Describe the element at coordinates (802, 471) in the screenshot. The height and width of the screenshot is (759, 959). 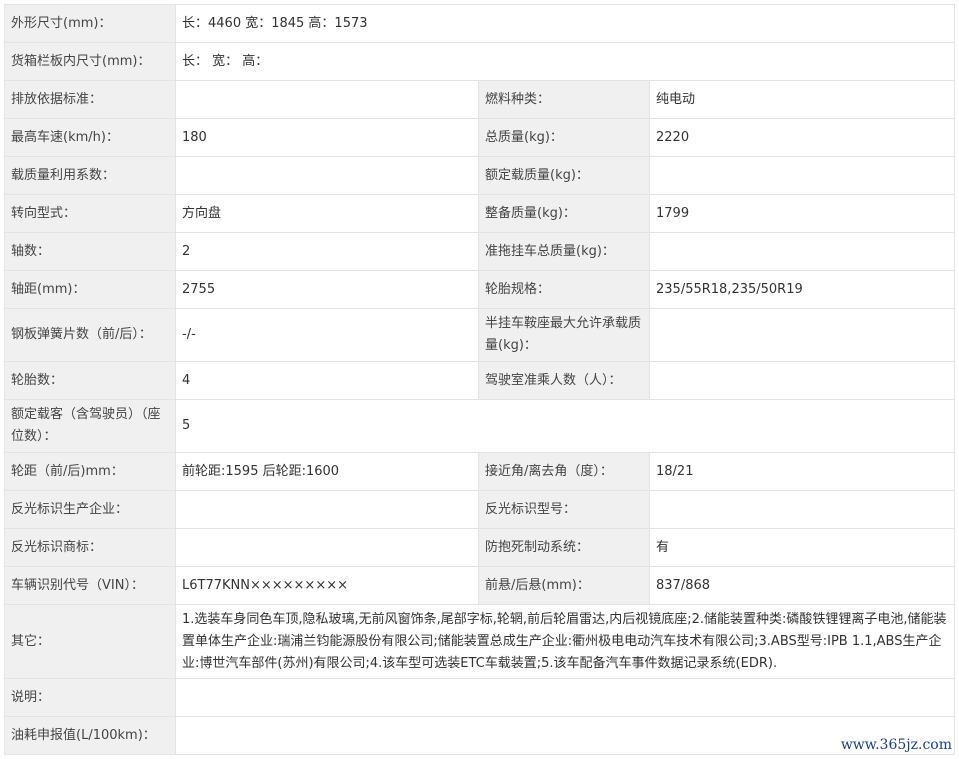
I see `spec-value: 18/21` at that location.